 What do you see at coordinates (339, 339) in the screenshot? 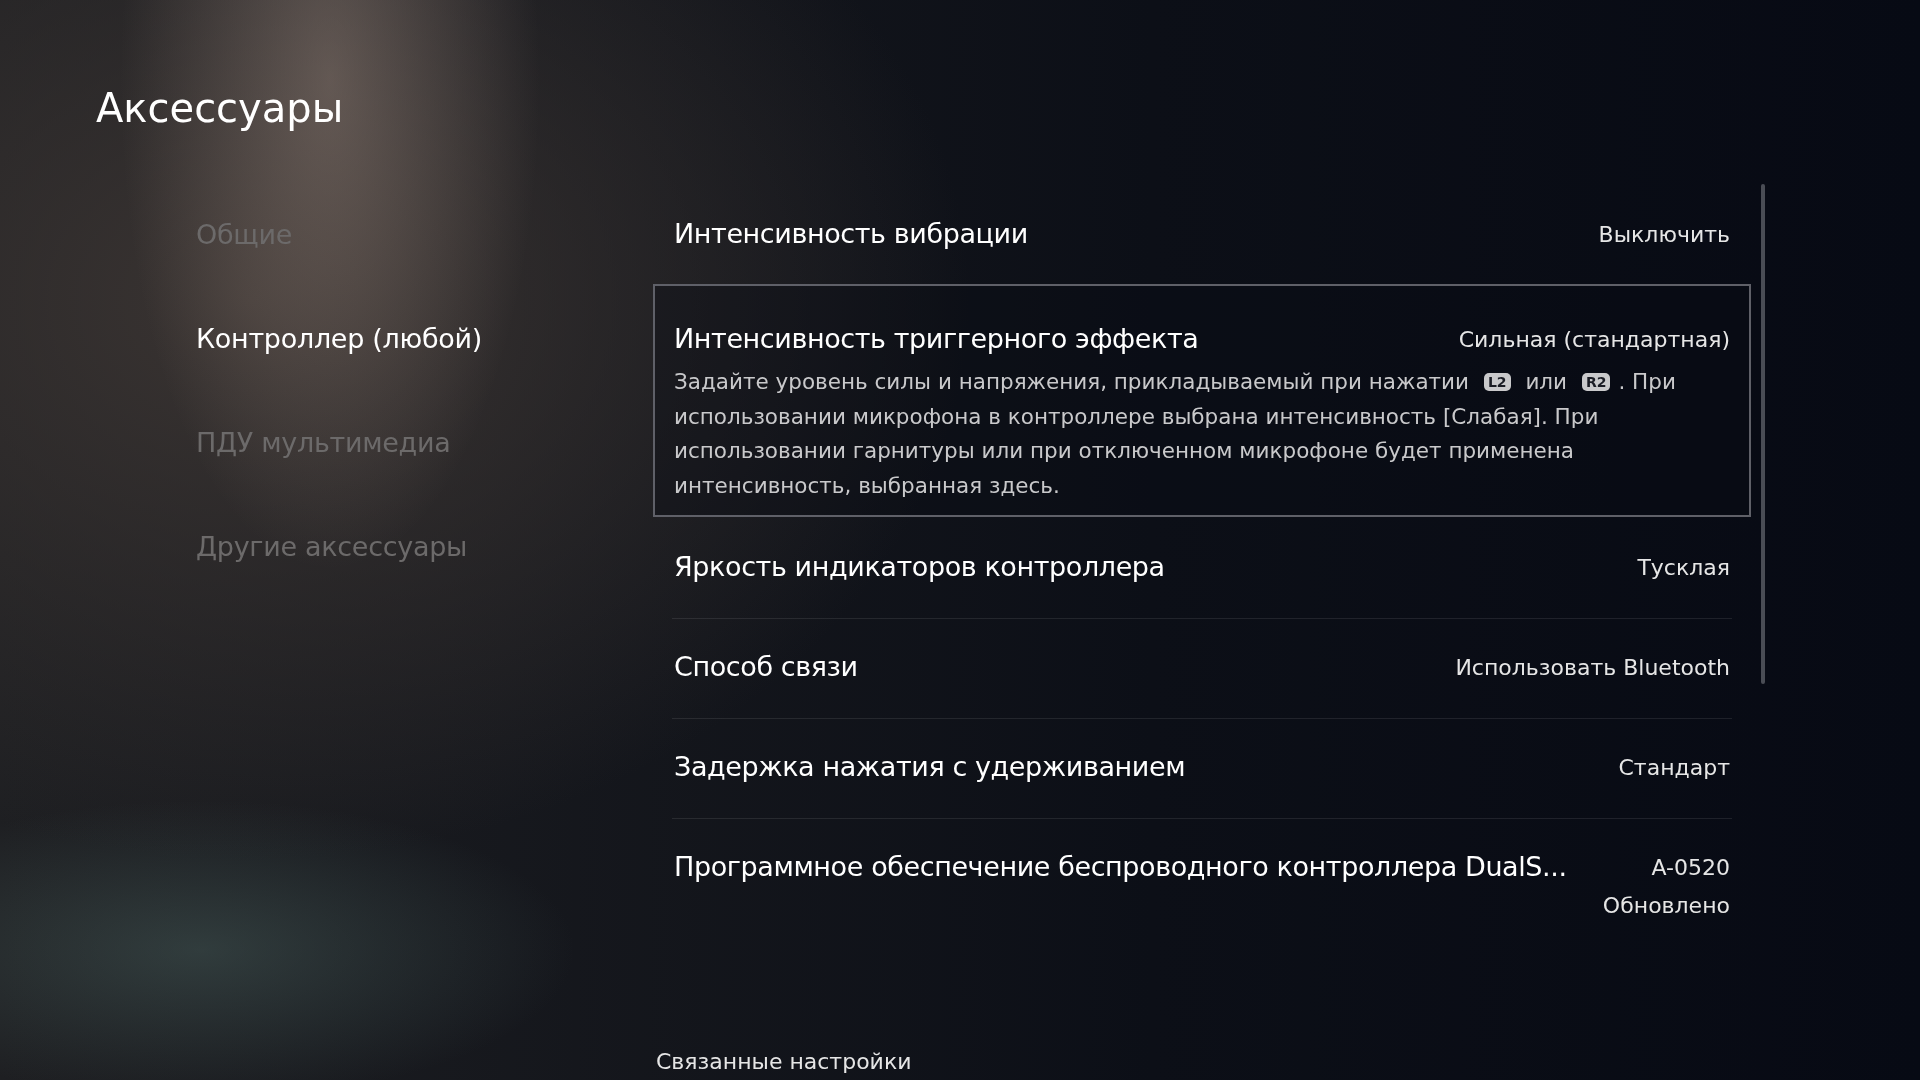
I see `sidebar-item: Контроллер (любой)` at bounding box center [339, 339].